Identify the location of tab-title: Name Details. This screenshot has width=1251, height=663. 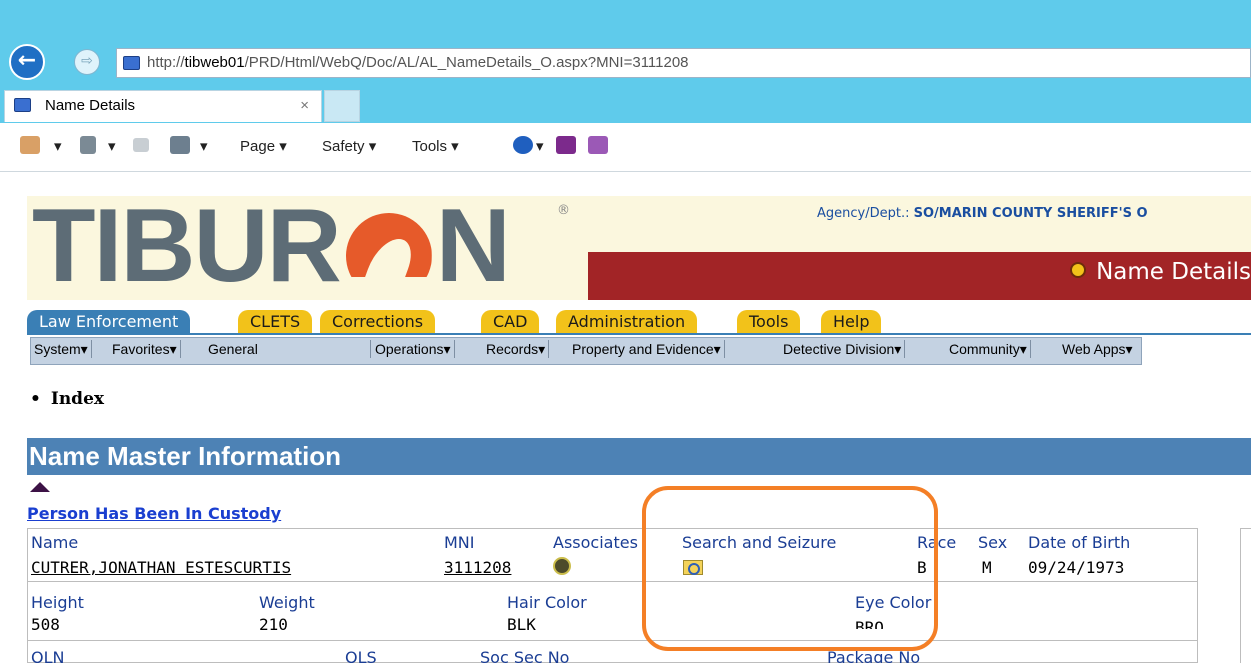
(90, 105).